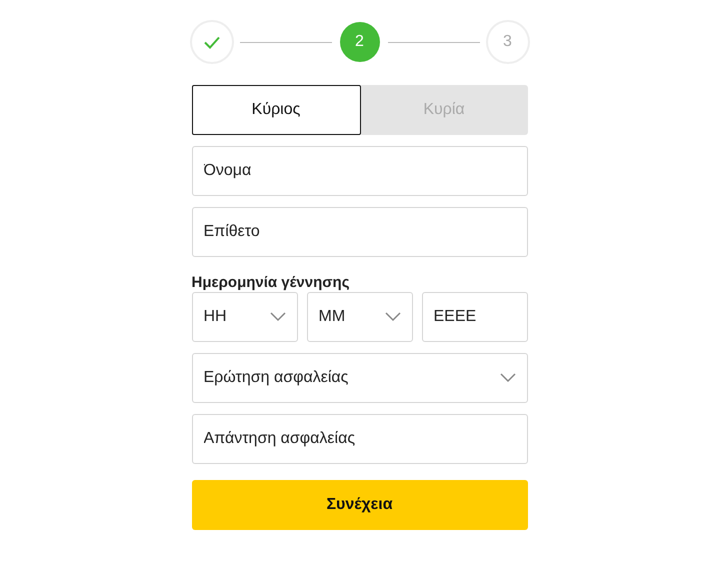  I want to click on input-field: Επίθετο, so click(360, 232).